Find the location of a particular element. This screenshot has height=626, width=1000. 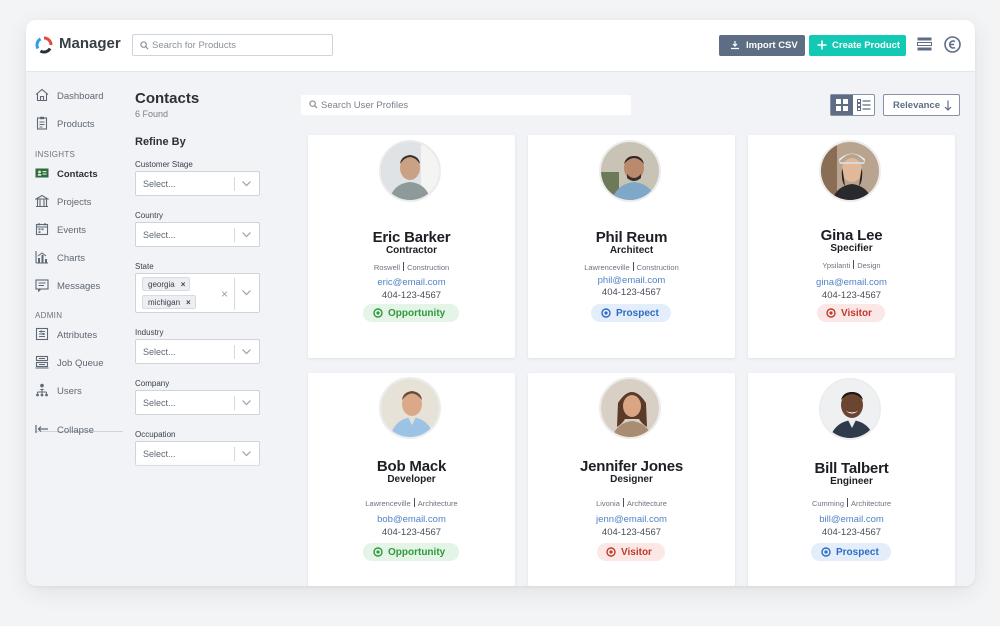

contact-city: Livonia is located at coordinates (608, 503).